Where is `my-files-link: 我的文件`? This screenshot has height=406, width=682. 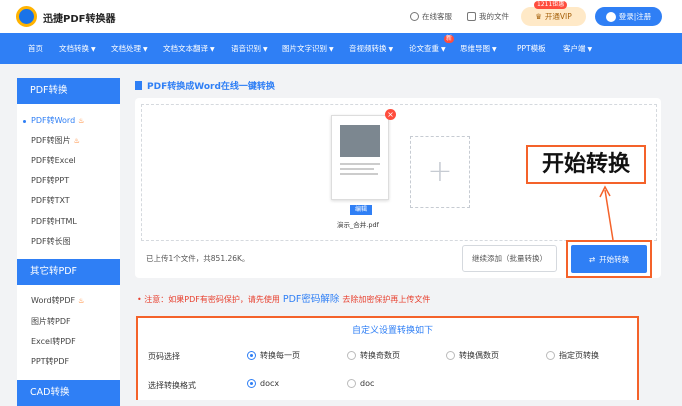
my-files-link: 我的文件 is located at coordinates (488, 16).